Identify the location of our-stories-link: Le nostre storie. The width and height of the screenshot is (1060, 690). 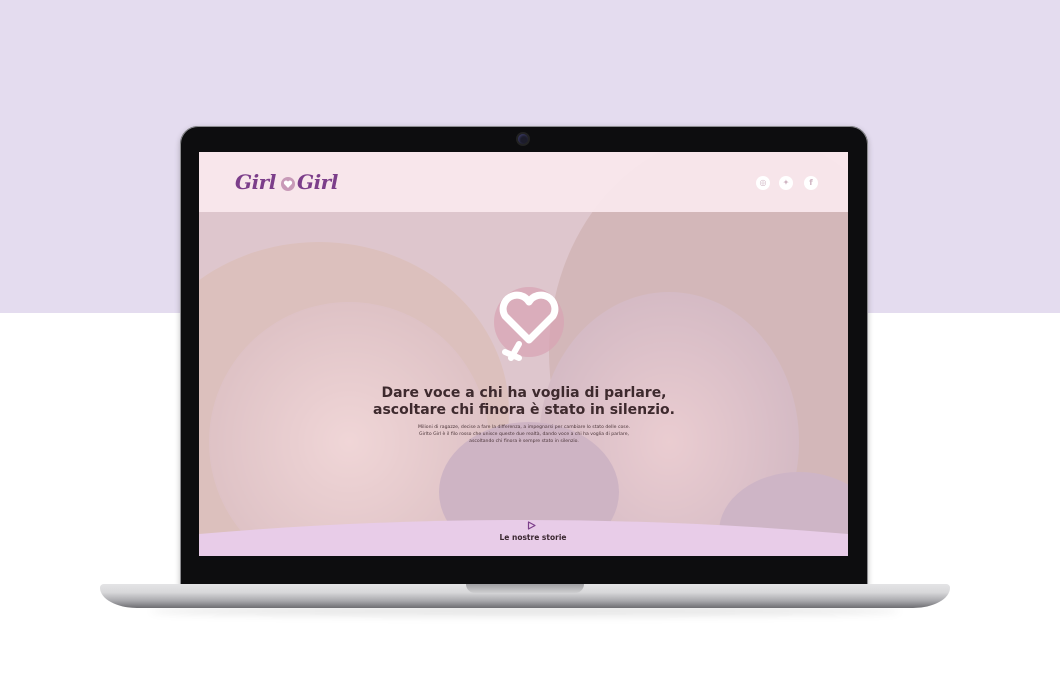
(533, 537).